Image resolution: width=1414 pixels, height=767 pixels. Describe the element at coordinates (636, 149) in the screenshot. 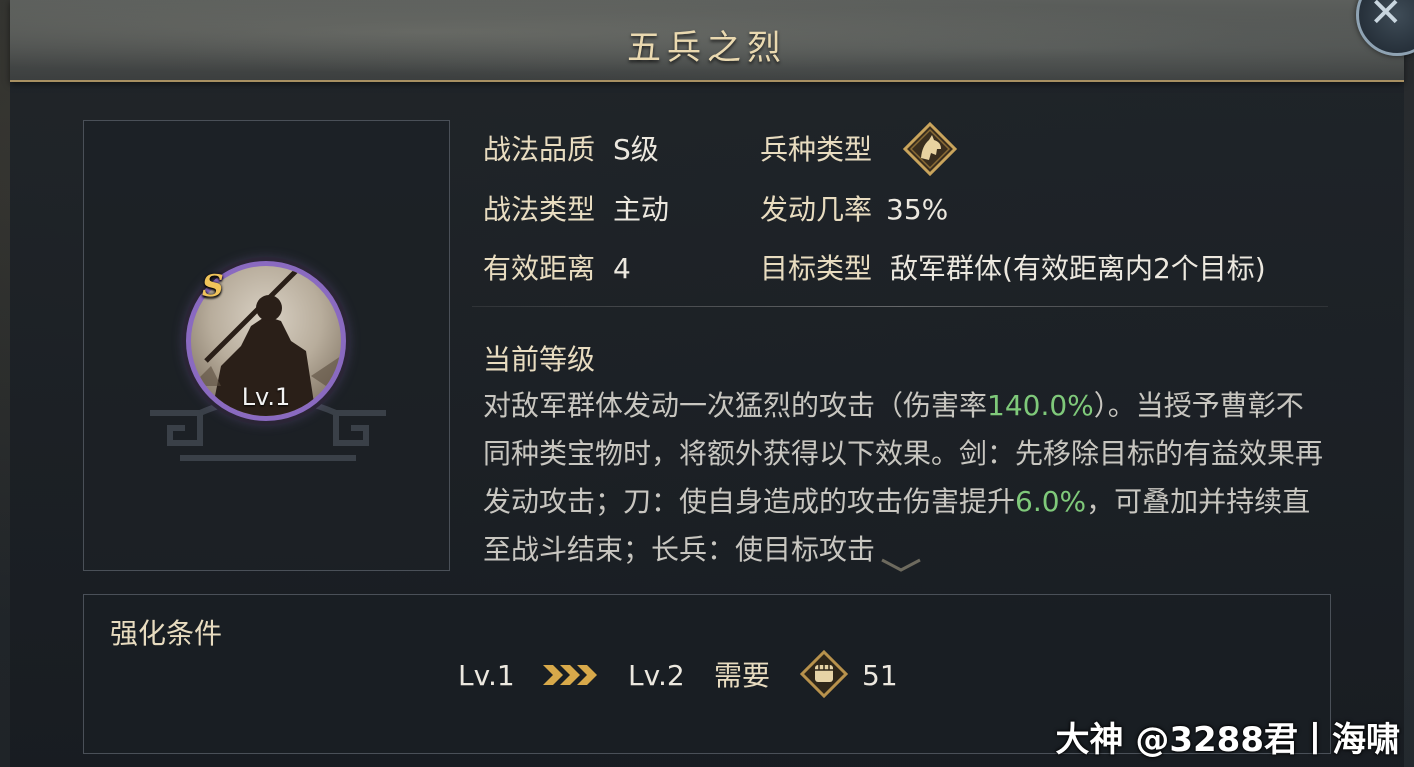

I see `quality-value: S级` at that location.